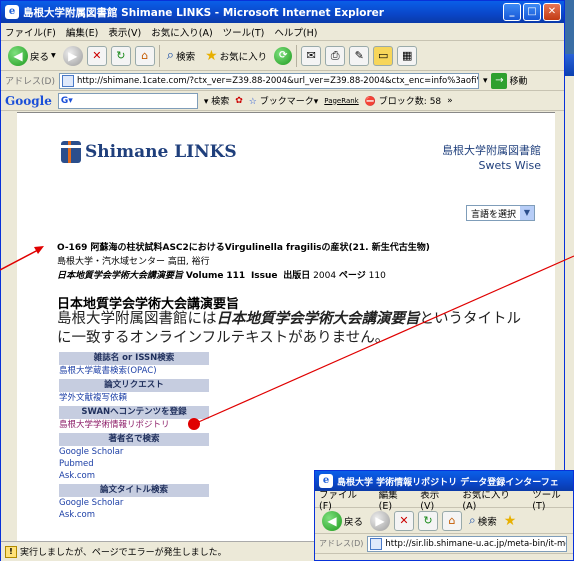 The image size is (574, 561). I want to click on back-arrow-icon: ◀, so click(332, 520).